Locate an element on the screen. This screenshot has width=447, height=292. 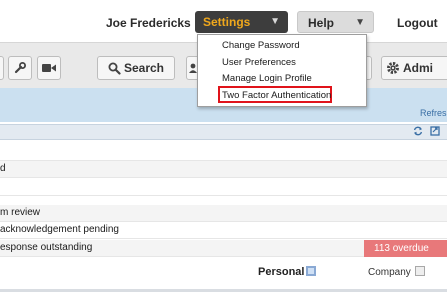
search-icon is located at coordinates (114, 68).